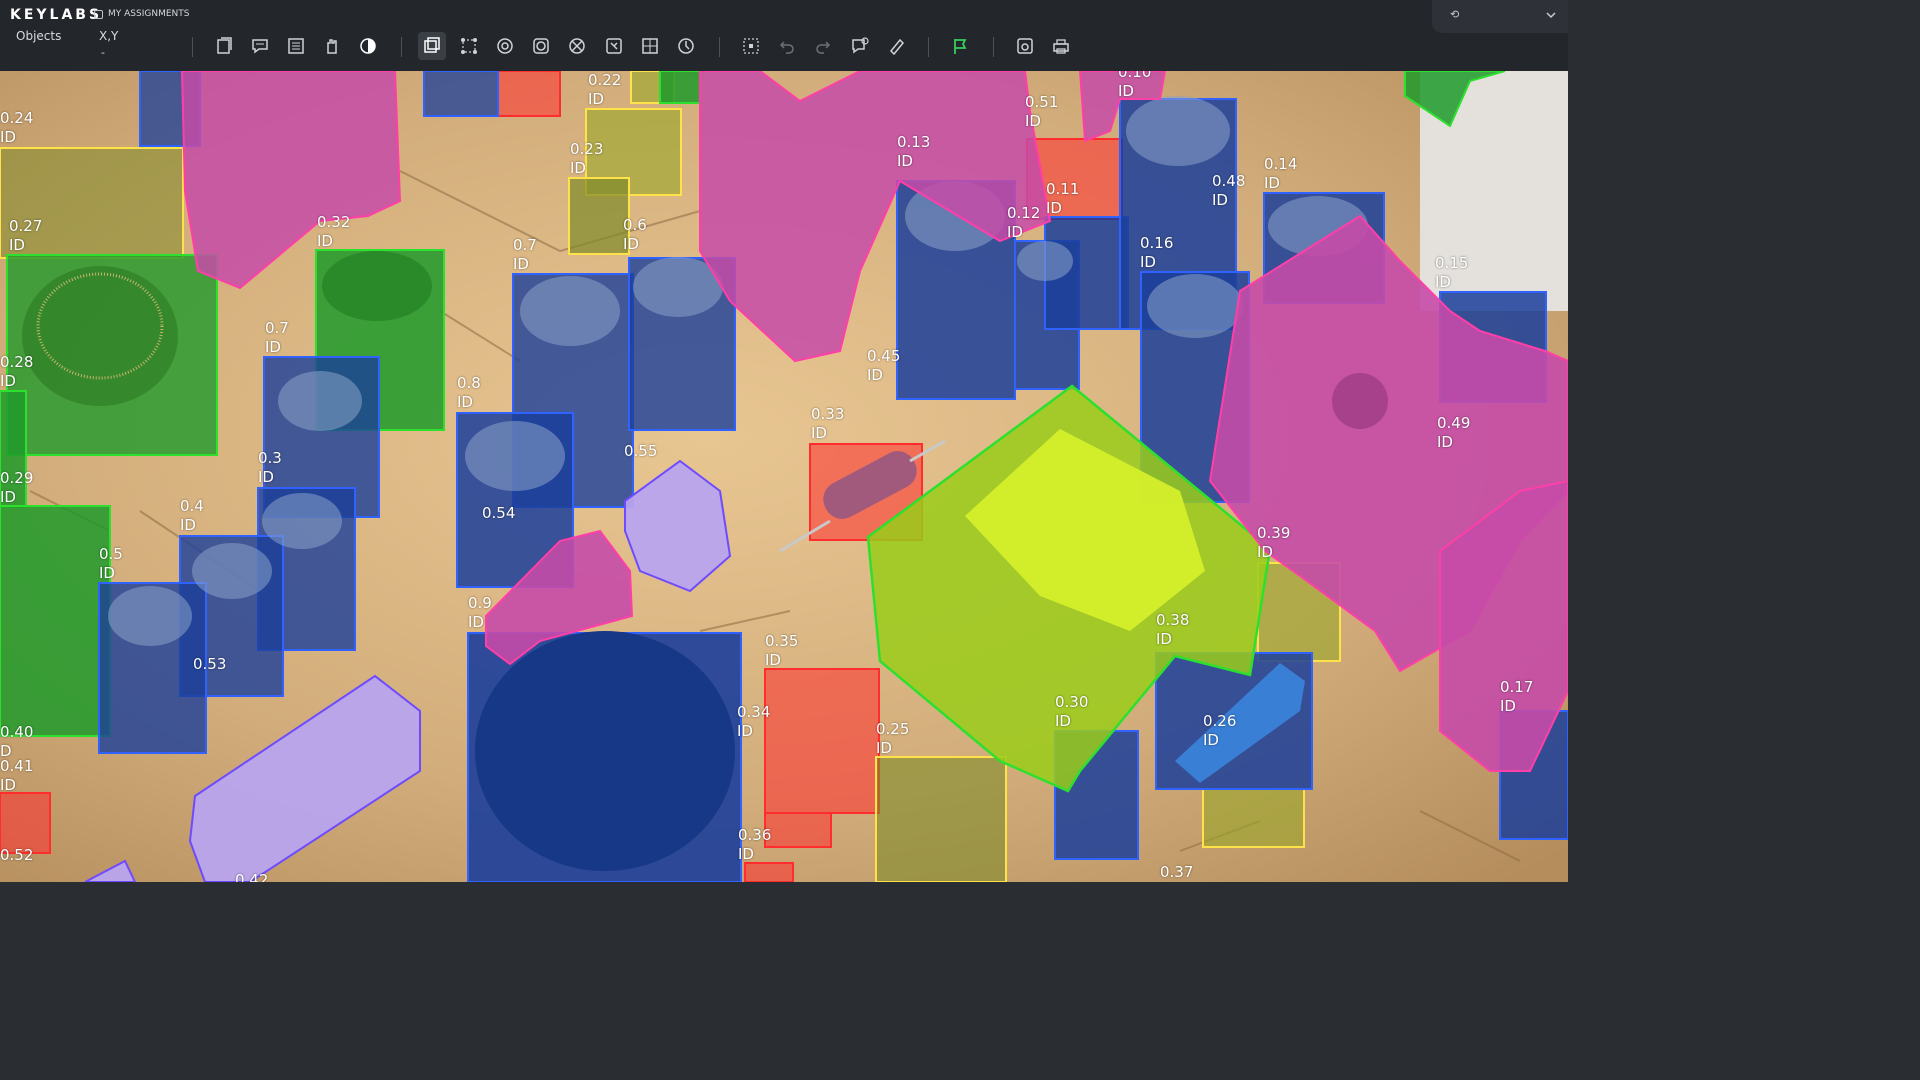 This screenshot has width=1920, height=1080. Describe the element at coordinates (141, 14) in the screenshot. I see `my-assignments-link: MY ASSIGNMENTS` at that location.